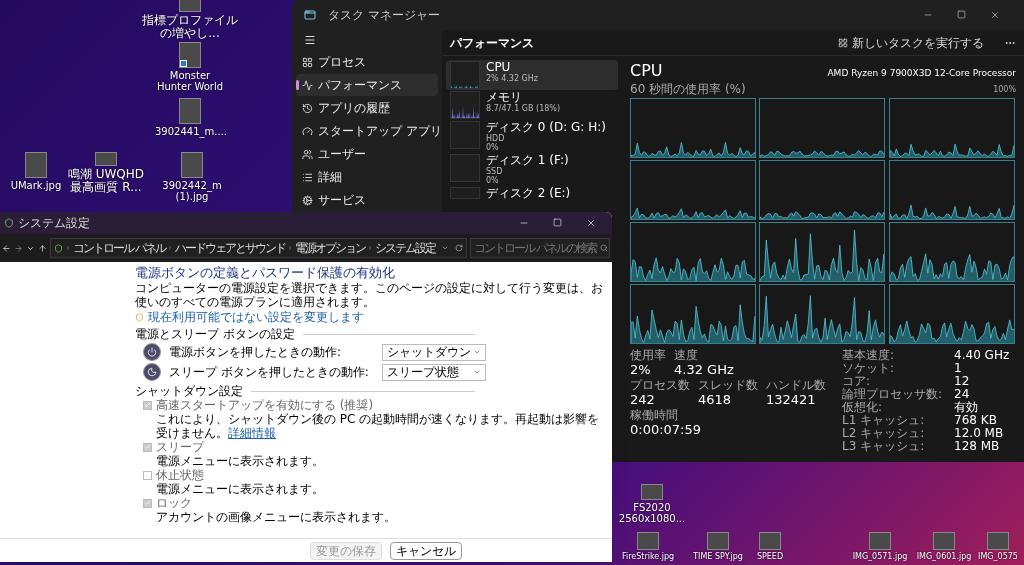 The width and height of the screenshot is (1024, 565). Describe the element at coordinates (648, 355) in the screenshot. I see `stat-label: 使用率` at that location.